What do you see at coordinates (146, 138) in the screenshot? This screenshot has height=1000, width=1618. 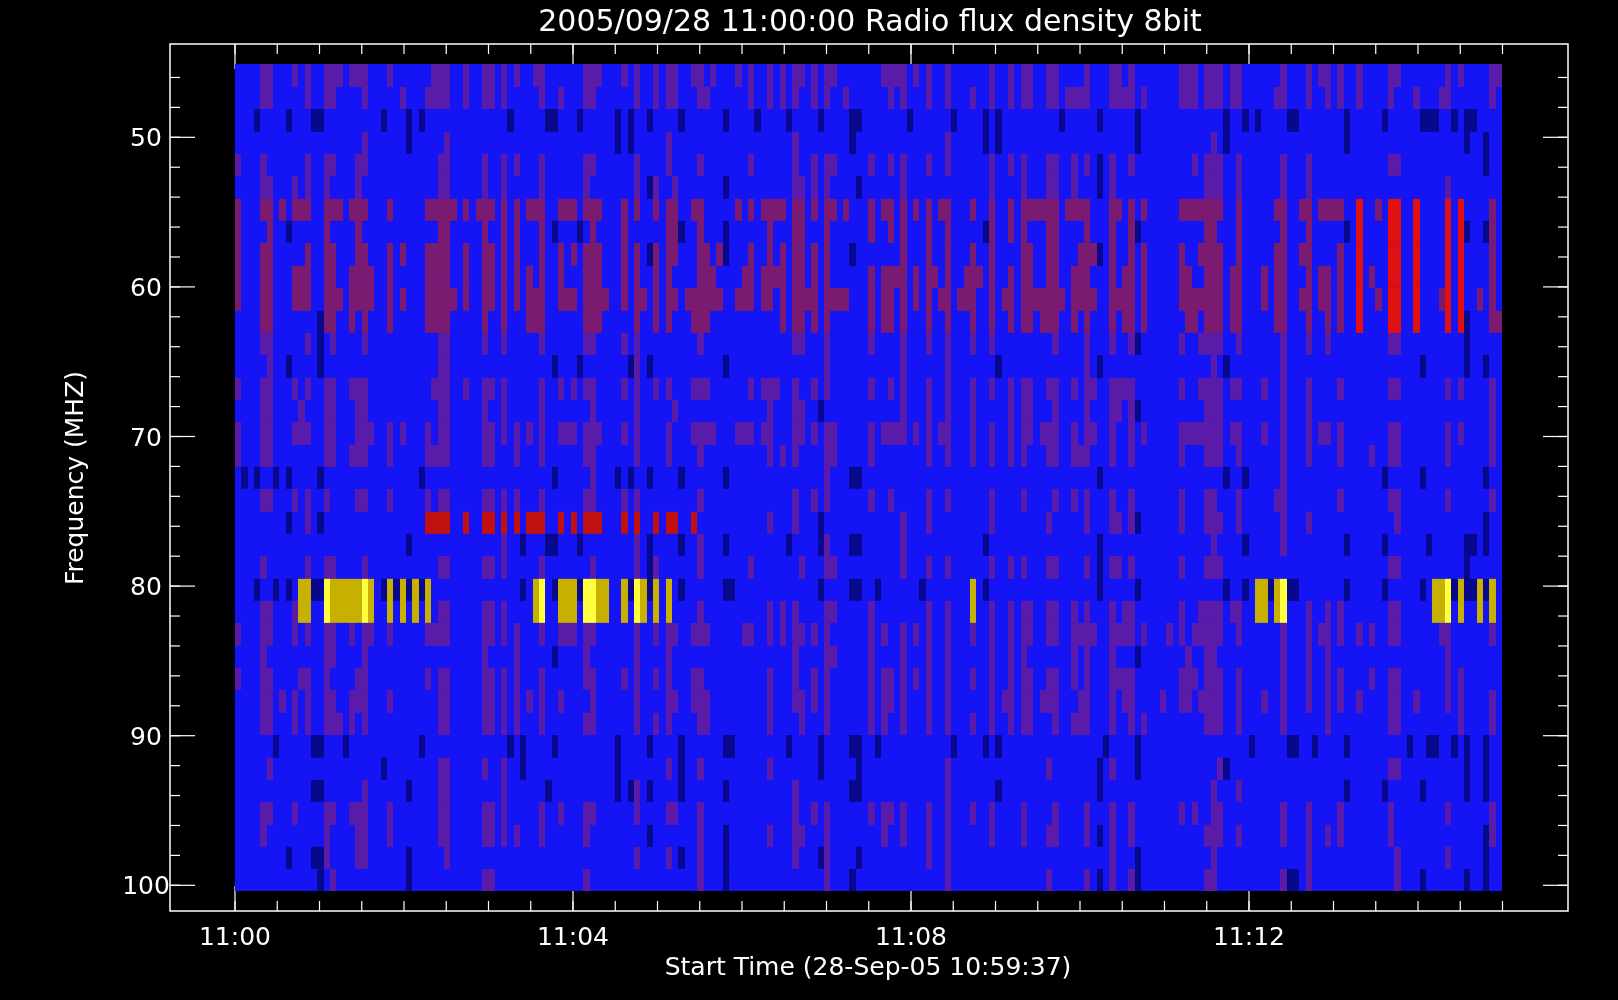 I see `y-tick-label: 50` at bounding box center [146, 138].